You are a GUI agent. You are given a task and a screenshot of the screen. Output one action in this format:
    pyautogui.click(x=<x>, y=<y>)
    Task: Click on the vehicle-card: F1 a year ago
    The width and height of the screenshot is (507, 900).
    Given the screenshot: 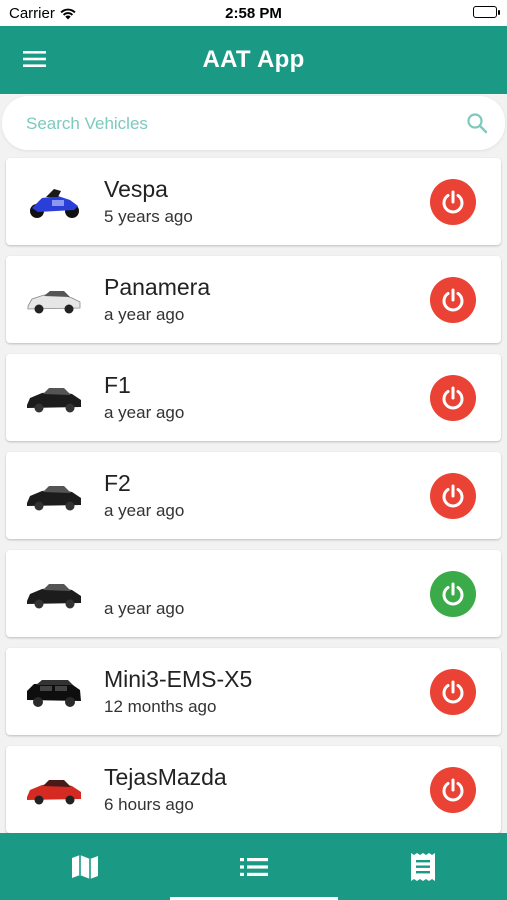 What is the action you would take?
    pyautogui.click(x=253, y=397)
    